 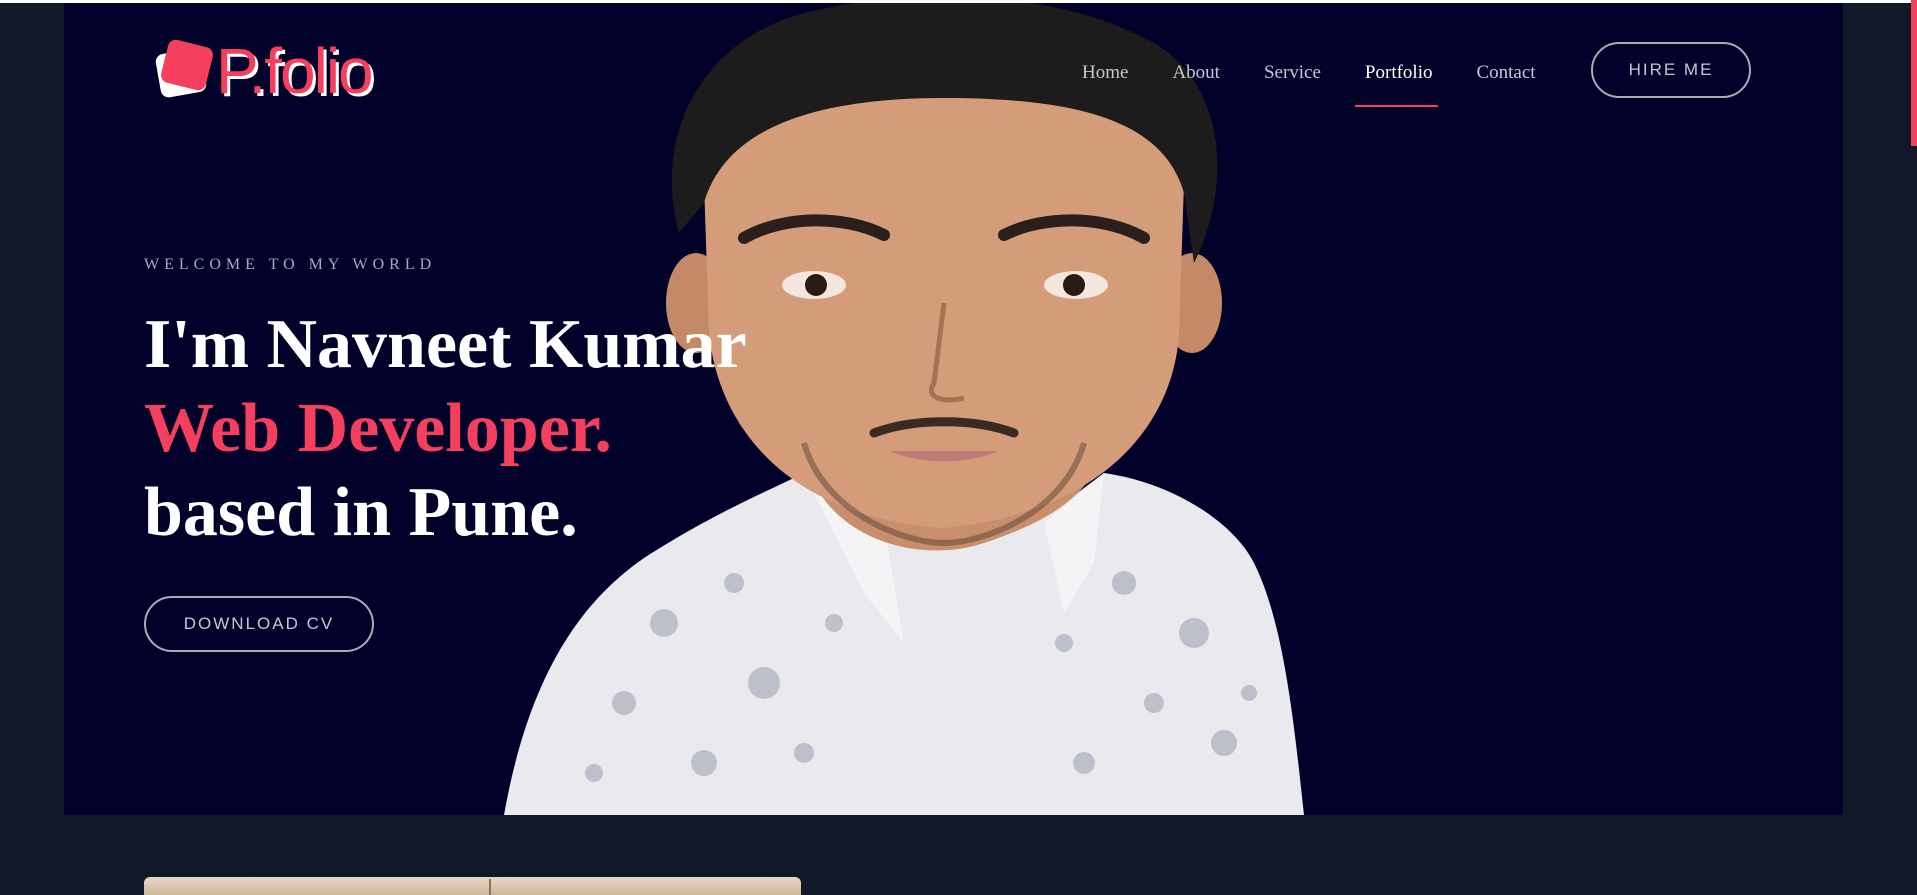 I want to click on portfolio-thumbnail, so click(x=472, y=886).